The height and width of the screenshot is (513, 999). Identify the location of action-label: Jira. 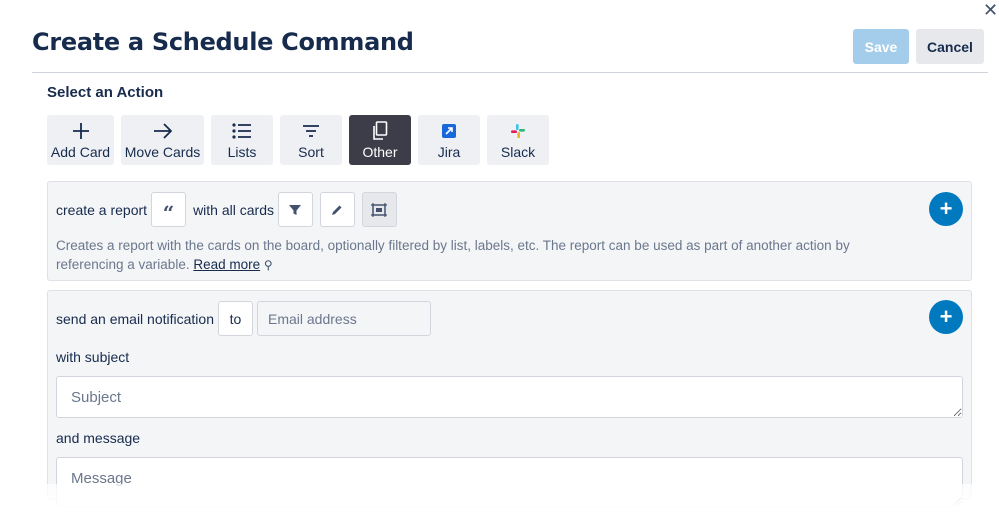
(449, 151).